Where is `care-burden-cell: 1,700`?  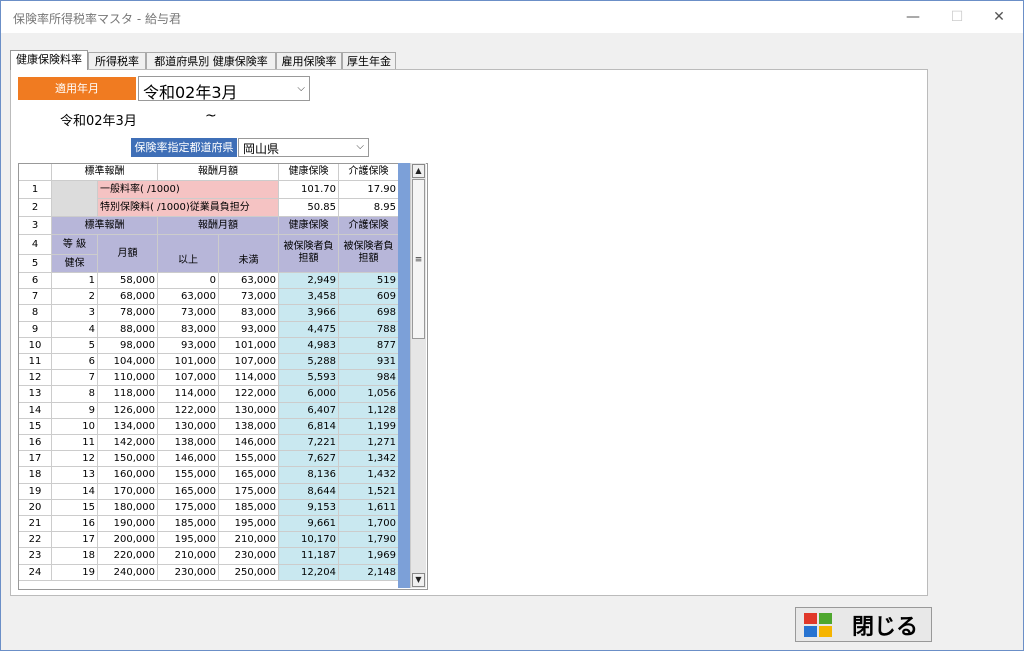
care-burden-cell: 1,700 is located at coordinates (369, 524).